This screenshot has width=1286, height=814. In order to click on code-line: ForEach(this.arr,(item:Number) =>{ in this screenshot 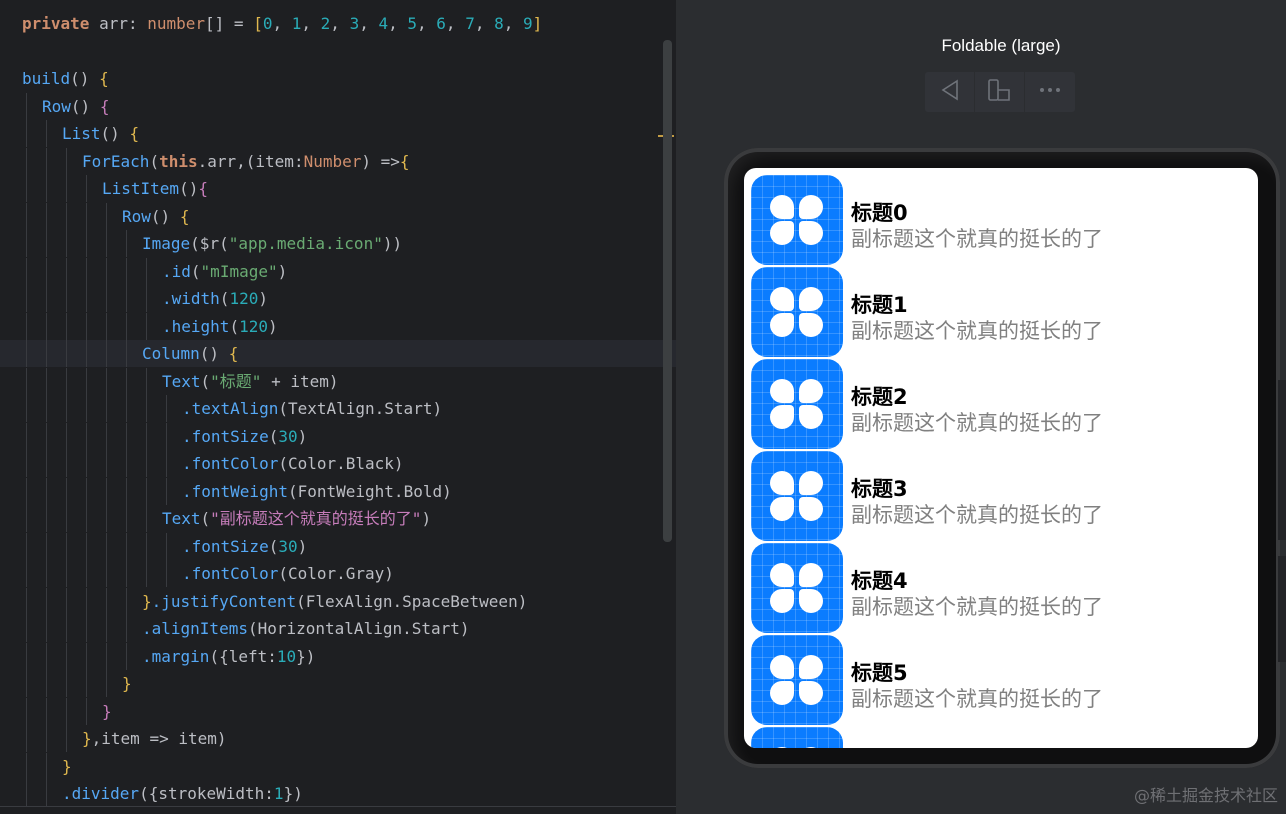, I will do `click(338, 161)`.